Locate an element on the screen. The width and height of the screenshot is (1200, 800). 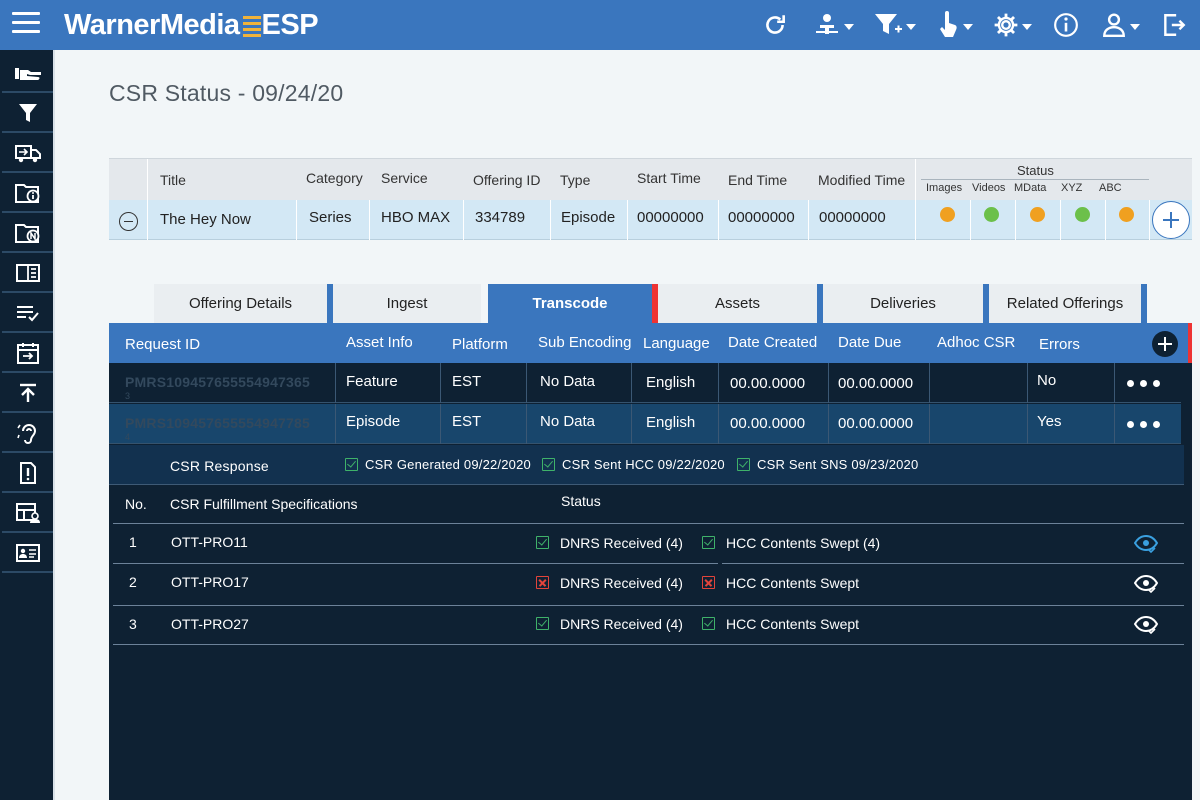
col-date-due: Date Due is located at coordinates (869, 342).